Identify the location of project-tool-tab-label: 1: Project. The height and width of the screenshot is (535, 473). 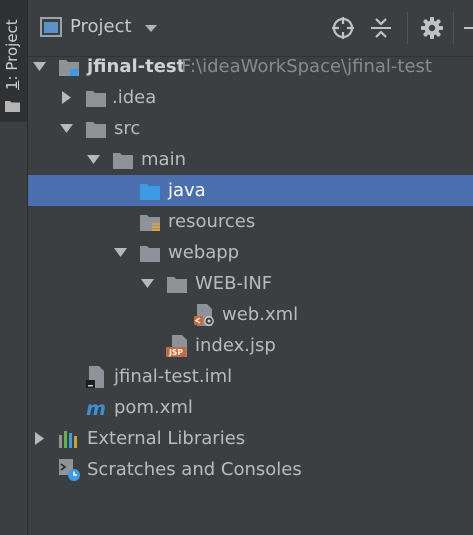
(12, 54).